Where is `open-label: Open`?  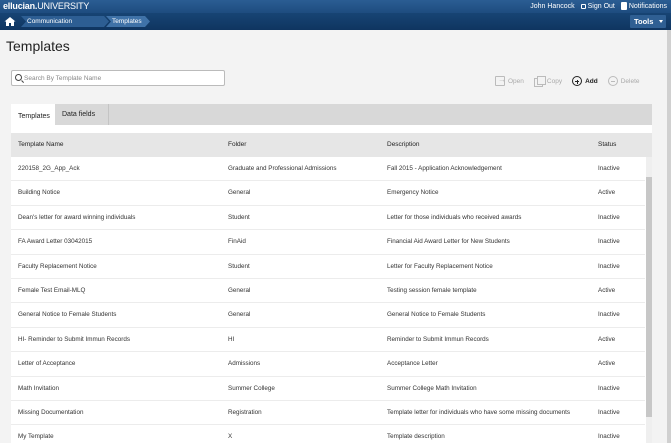
open-label: Open is located at coordinates (516, 81).